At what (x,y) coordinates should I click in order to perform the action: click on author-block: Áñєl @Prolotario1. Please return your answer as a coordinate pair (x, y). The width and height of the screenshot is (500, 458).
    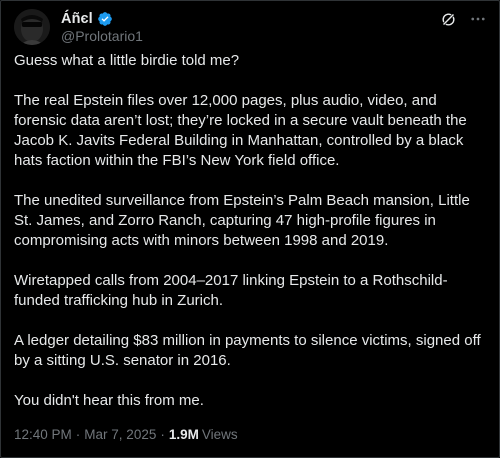
    Looking at the image, I should click on (102, 27).